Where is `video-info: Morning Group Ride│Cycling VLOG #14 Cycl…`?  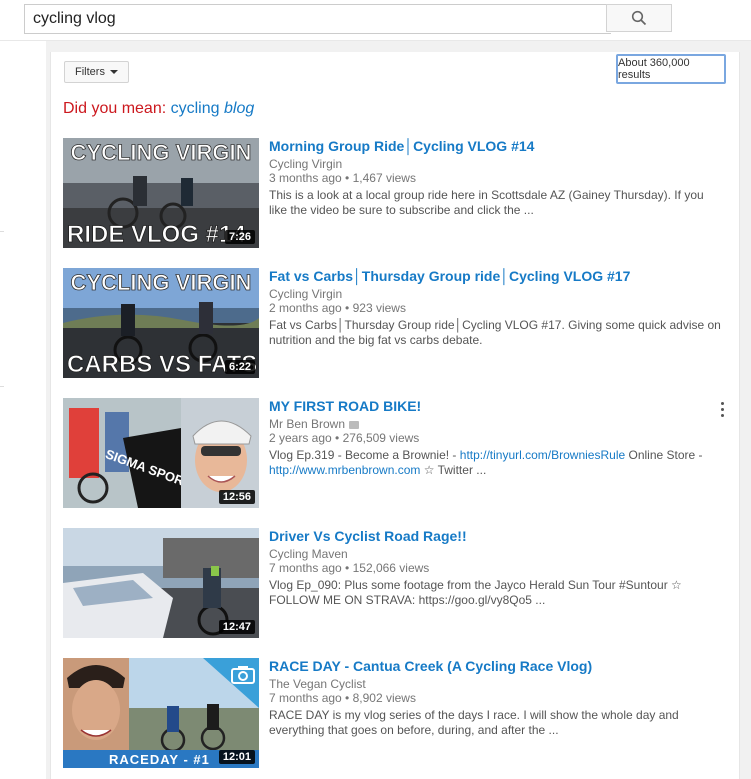 video-info: Morning Group Ride│Cycling VLOG #14 Cycl… is located at coordinates (496, 178).